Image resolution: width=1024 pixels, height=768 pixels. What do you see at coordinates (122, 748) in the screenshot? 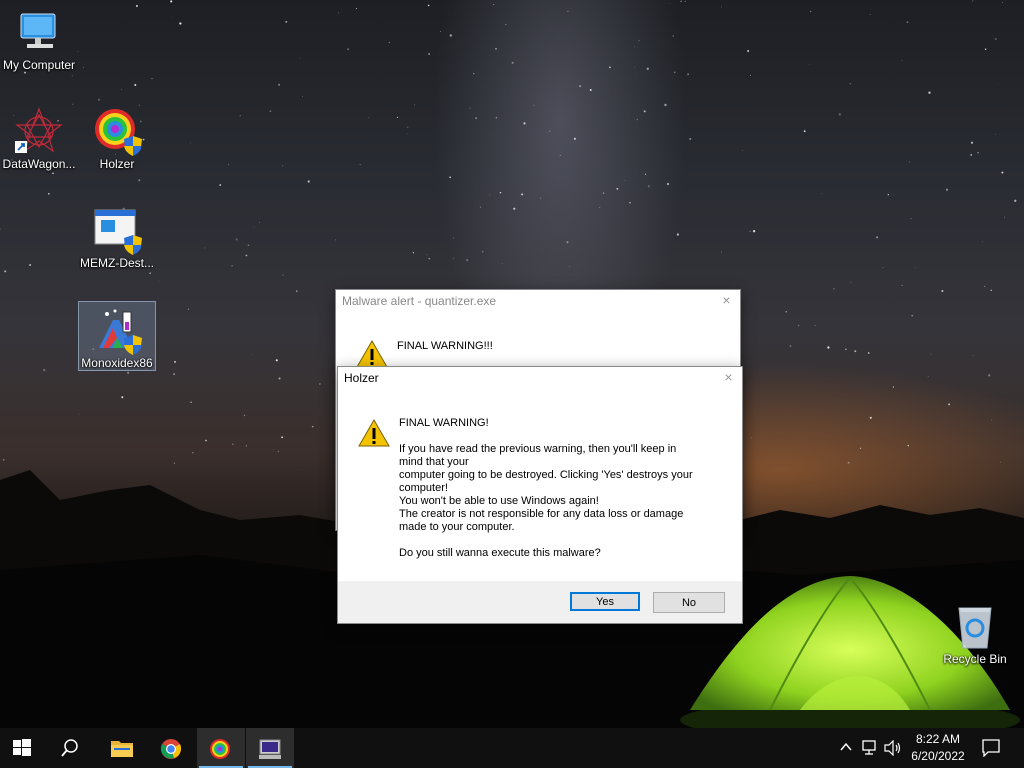
I see `taskbar-file-explorer` at bounding box center [122, 748].